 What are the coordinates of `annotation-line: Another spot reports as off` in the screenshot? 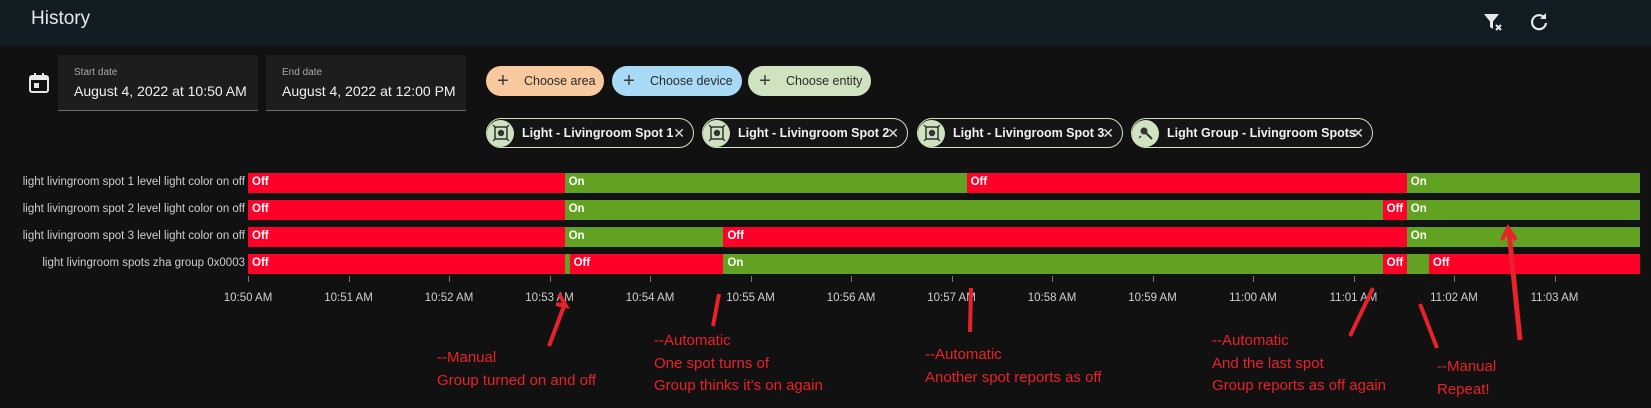 It's located at (1013, 377).